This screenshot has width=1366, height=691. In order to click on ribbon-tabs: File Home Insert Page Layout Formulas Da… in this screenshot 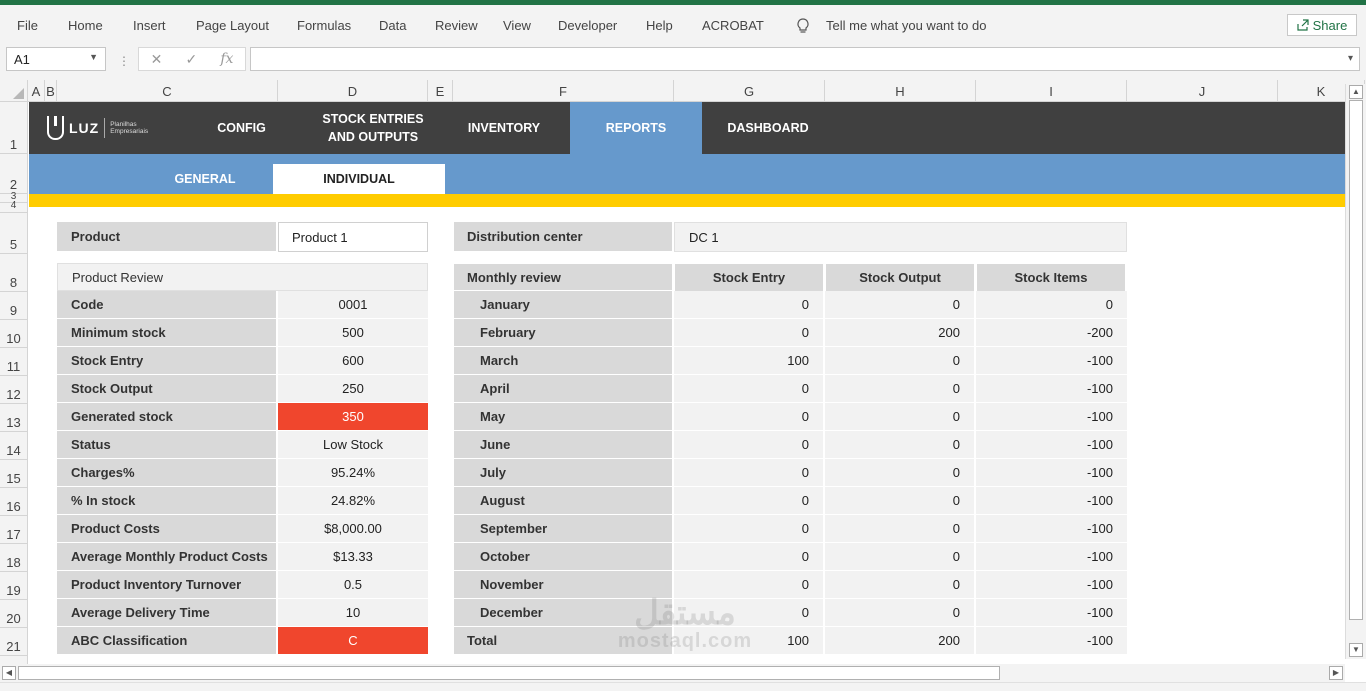, I will do `click(683, 20)`.